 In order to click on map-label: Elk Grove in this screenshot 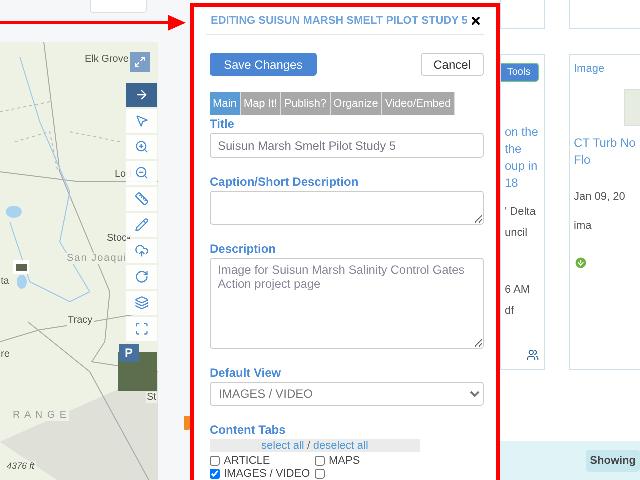, I will do `click(107, 59)`.